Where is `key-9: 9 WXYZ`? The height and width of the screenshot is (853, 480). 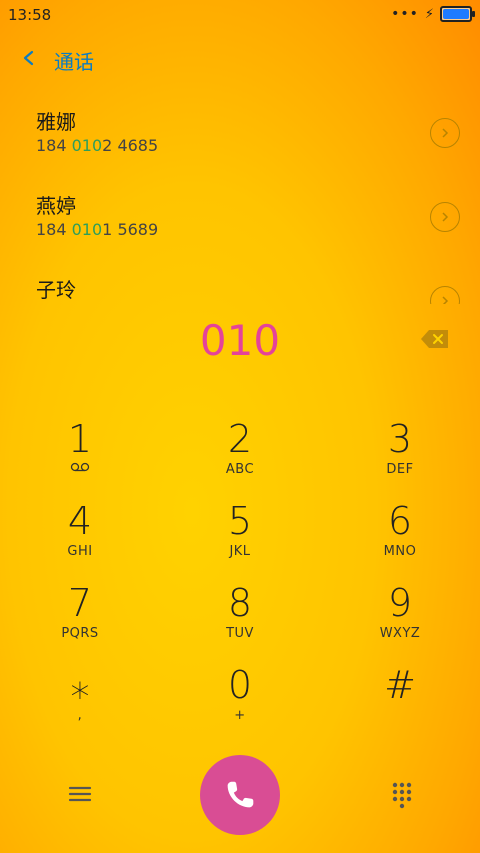
key-9: 9 WXYZ is located at coordinates (400, 620).